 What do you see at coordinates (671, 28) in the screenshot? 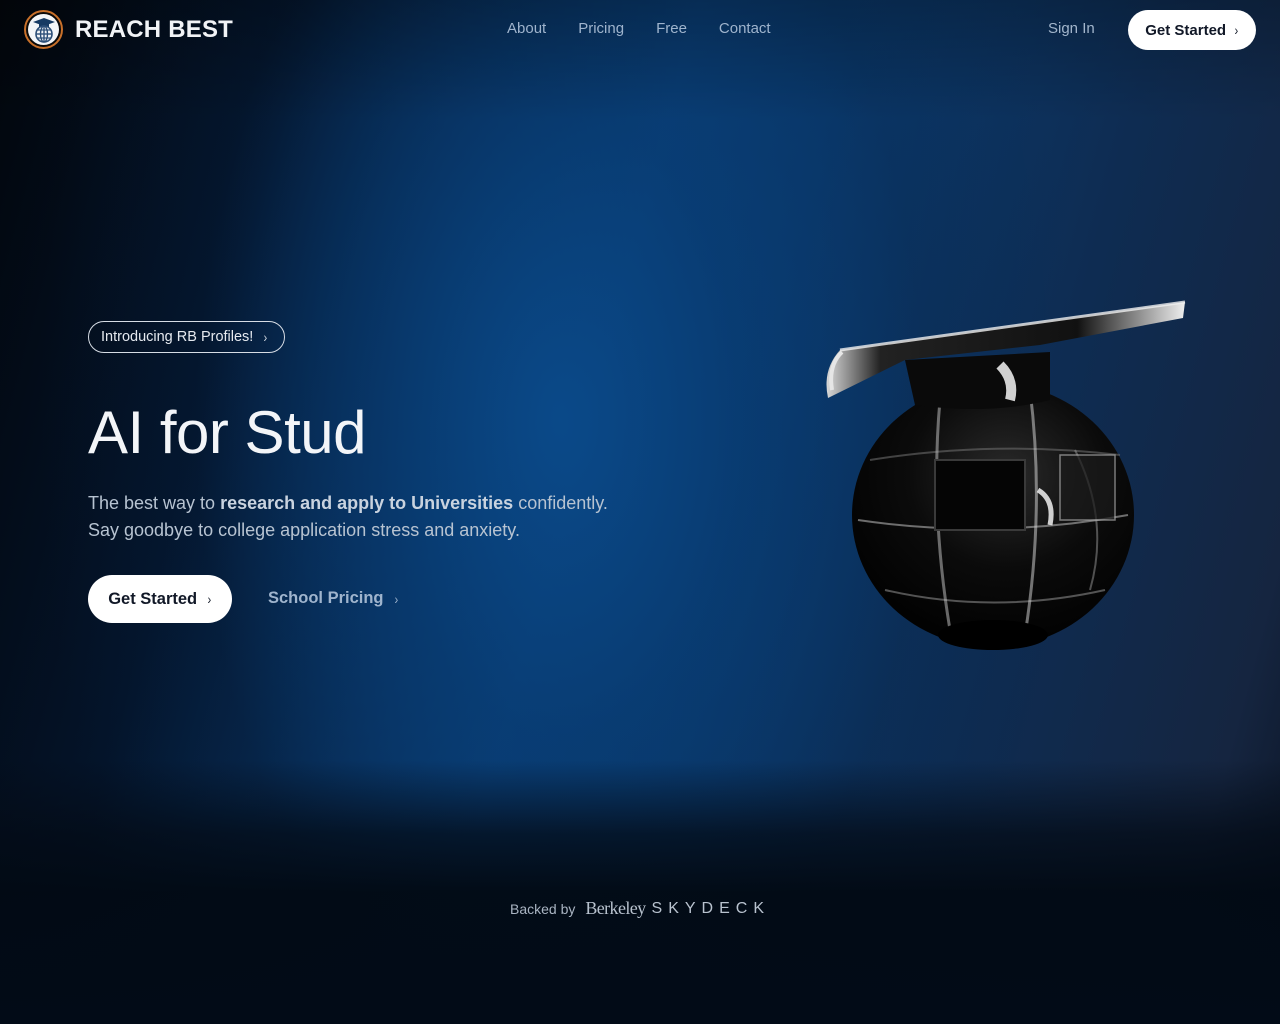
I see `nav-free: Free` at bounding box center [671, 28].